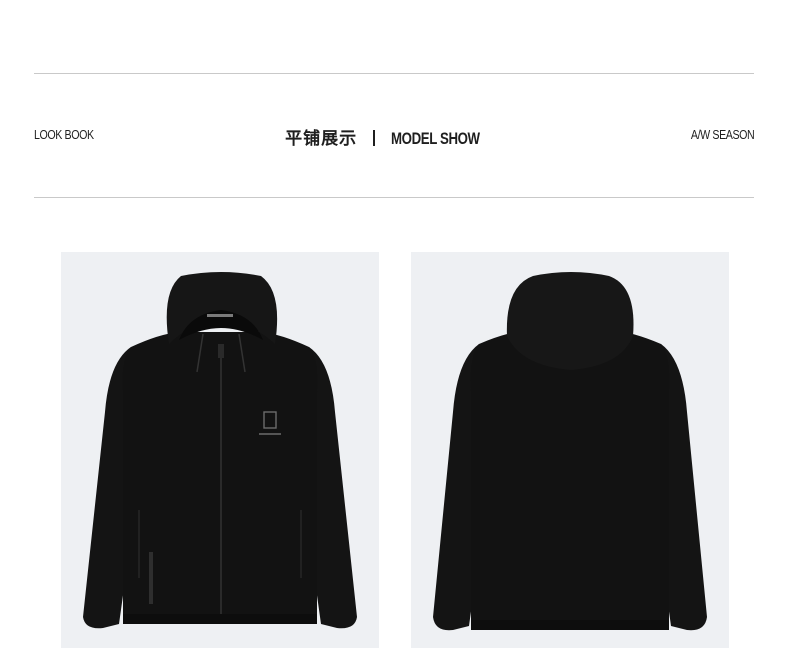 The image size is (790, 658). What do you see at coordinates (394, 73) in the screenshot?
I see `header-top-divider` at bounding box center [394, 73].